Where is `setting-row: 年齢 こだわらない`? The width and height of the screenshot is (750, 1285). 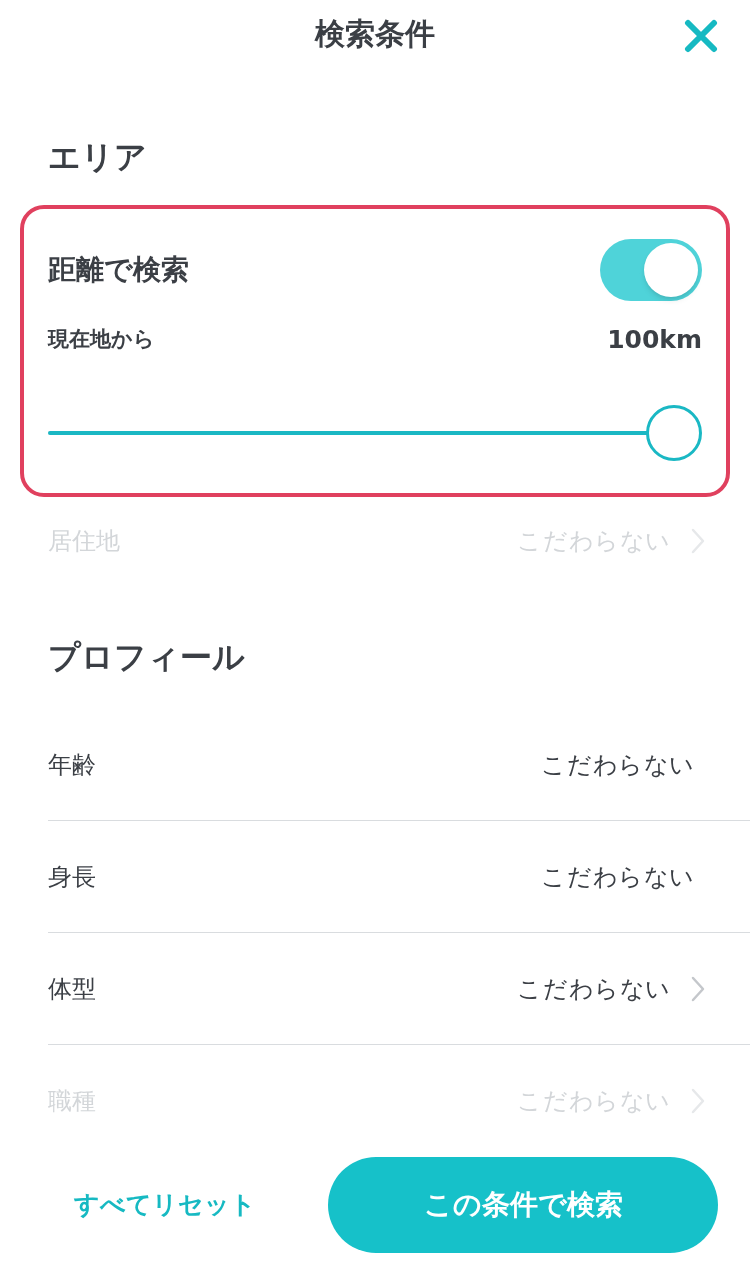
setting-row: 年齢 こだわらない is located at coordinates (399, 765).